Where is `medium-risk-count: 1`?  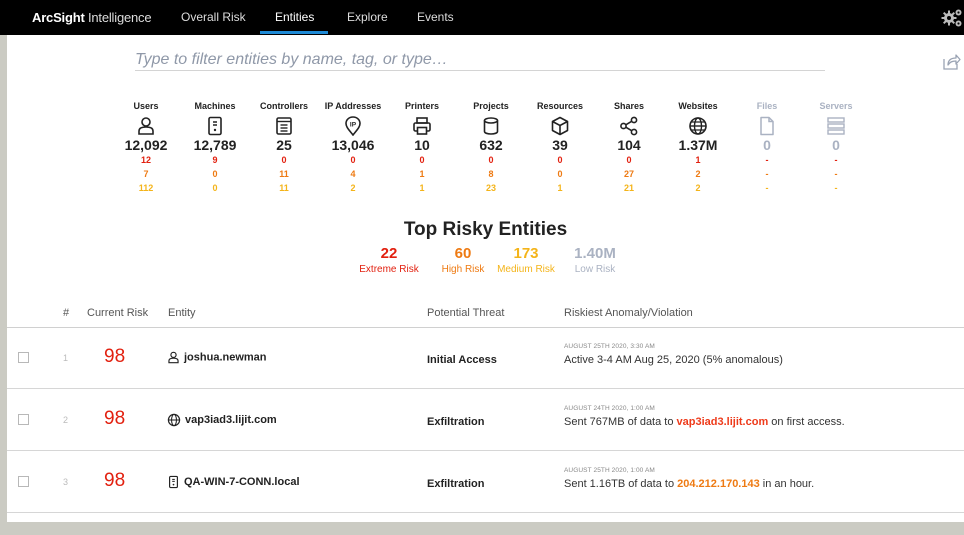 medium-risk-count: 1 is located at coordinates (422, 188).